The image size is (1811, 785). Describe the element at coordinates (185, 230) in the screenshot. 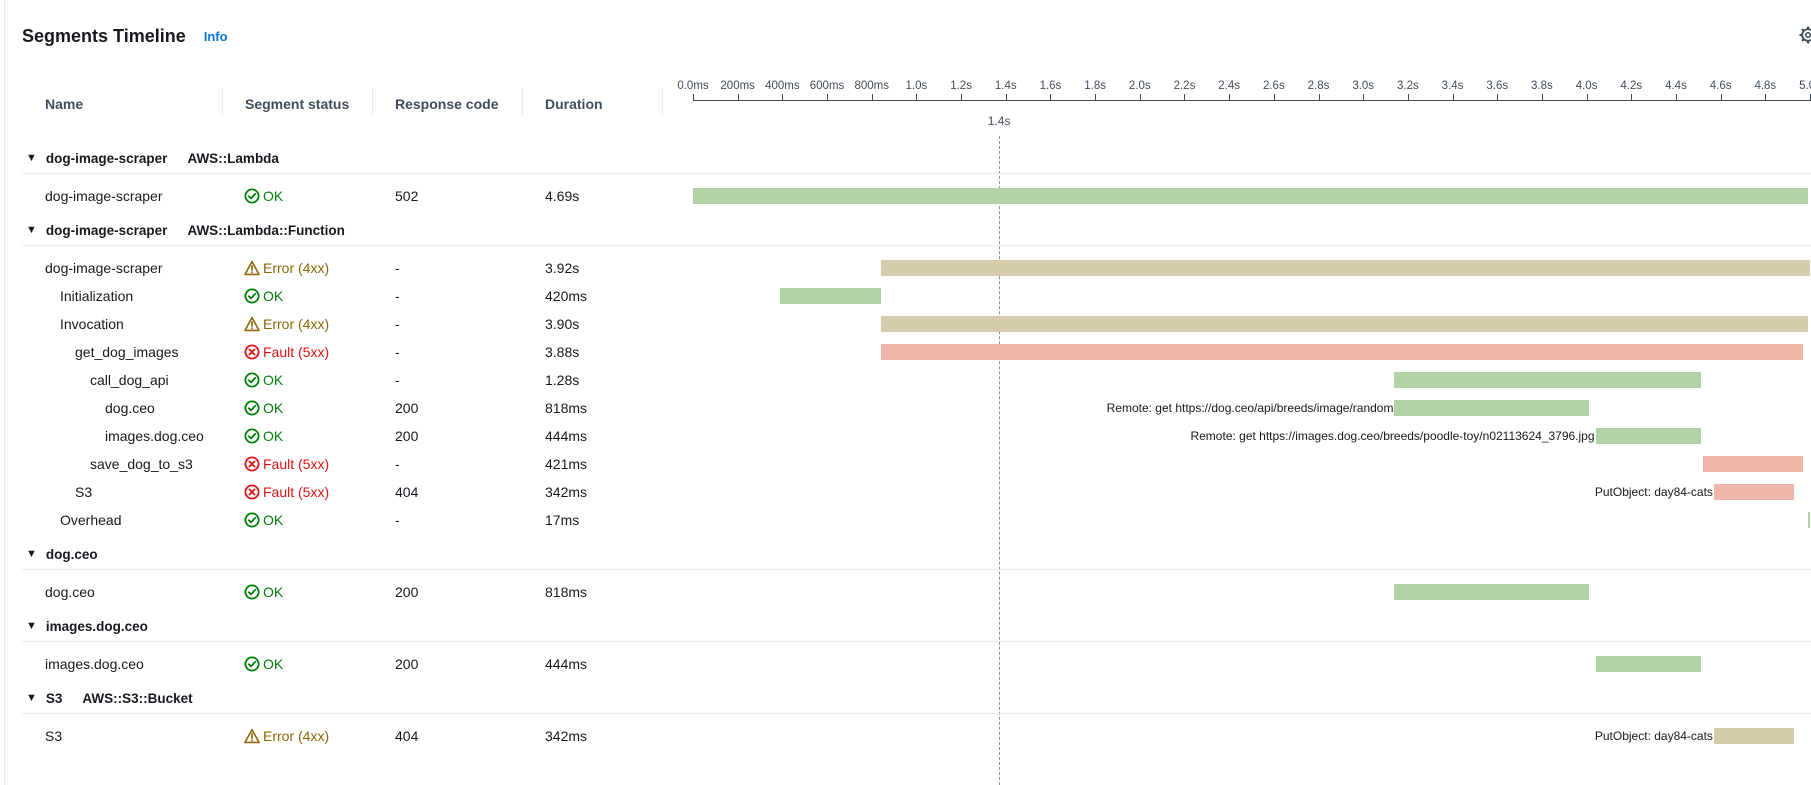

I see `segment-group-header: ▼ dog-image-scraper AWS::Lambda::Function` at that location.